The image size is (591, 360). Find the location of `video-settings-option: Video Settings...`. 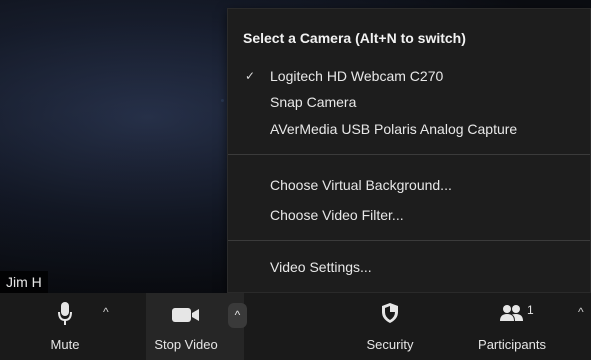

video-settings-option: Video Settings... is located at coordinates (409, 267).